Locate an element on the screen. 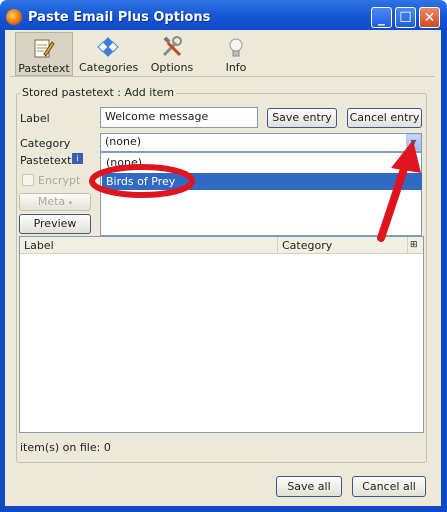 This screenshot has width=447, height=512. minimize-button: _ is located at coordinates (381, 17).